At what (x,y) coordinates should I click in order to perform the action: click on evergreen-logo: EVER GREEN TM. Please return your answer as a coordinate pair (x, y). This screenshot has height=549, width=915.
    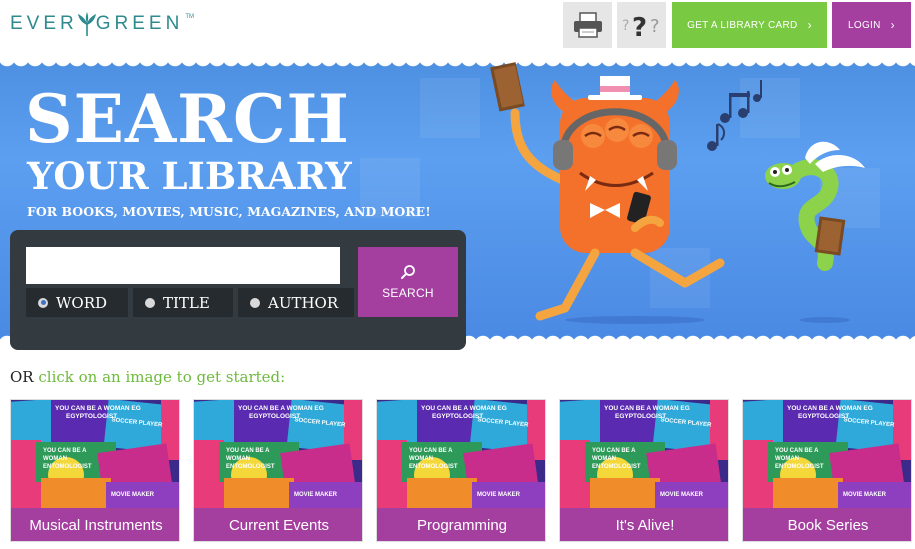
    Looking at the image, I should click on (102, 24).